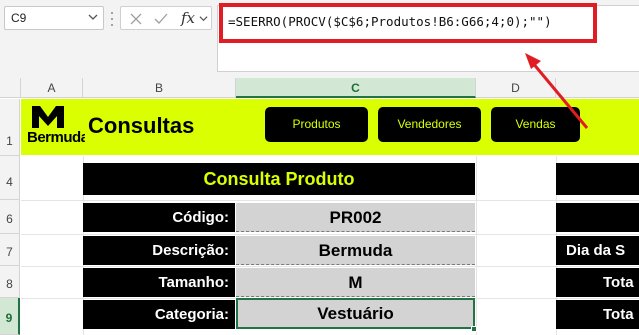 Image resolution: width=639 pixels, height=335 pixels. I want to click on row-header-8: 8, so click(10, 282).